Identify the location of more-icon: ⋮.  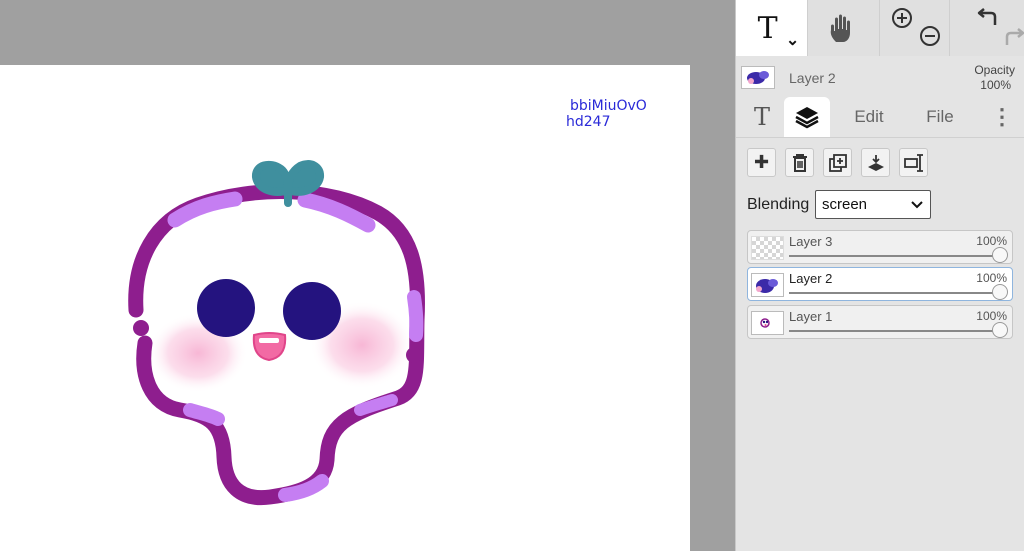
(1002, 116).